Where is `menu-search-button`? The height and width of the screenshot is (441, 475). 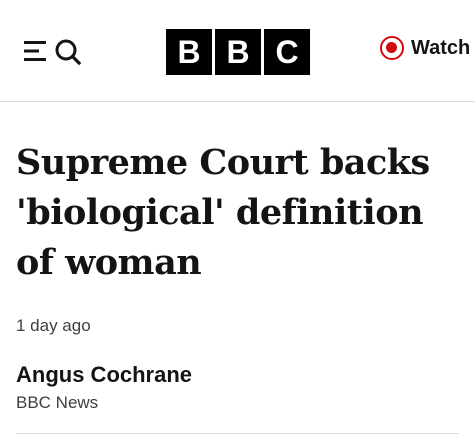
menu-search-button is located at coordinates (53, 51).